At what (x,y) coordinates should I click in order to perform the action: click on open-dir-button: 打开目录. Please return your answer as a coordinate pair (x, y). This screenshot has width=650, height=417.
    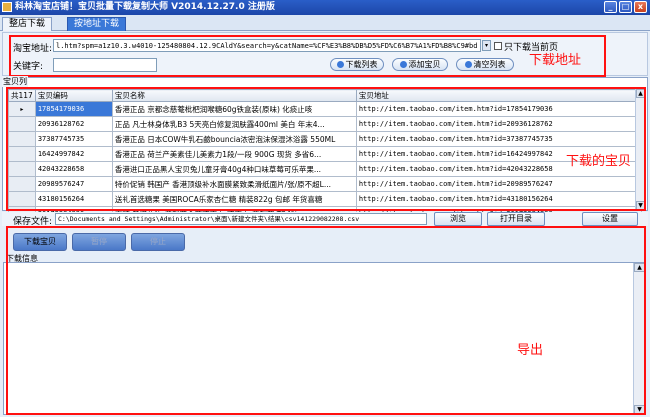
    Looking at the image, I should click on (516, 219).